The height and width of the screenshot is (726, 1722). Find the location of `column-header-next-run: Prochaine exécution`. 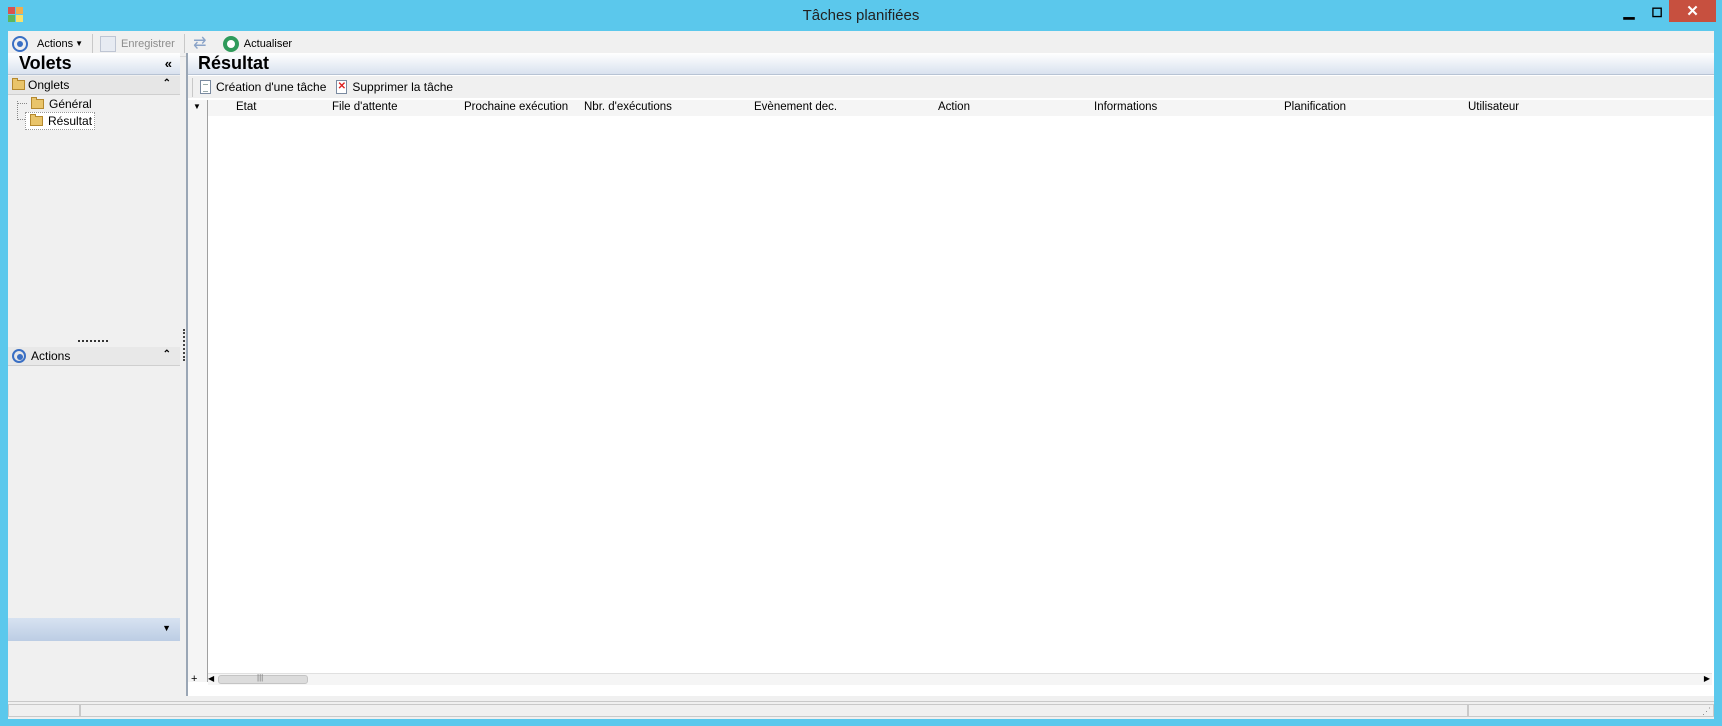

column-header-next-run: Prochaine exécution is located at coordinates (516, 107).